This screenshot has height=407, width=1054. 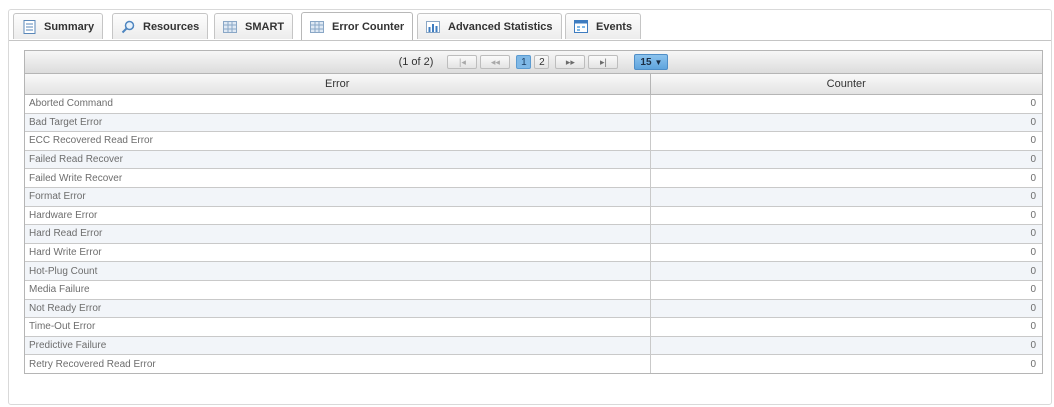 What do you see at coordinates (368, 26) in the screenshot?
I see `tab-label: Error Counter` at bounding box center [368, 26].